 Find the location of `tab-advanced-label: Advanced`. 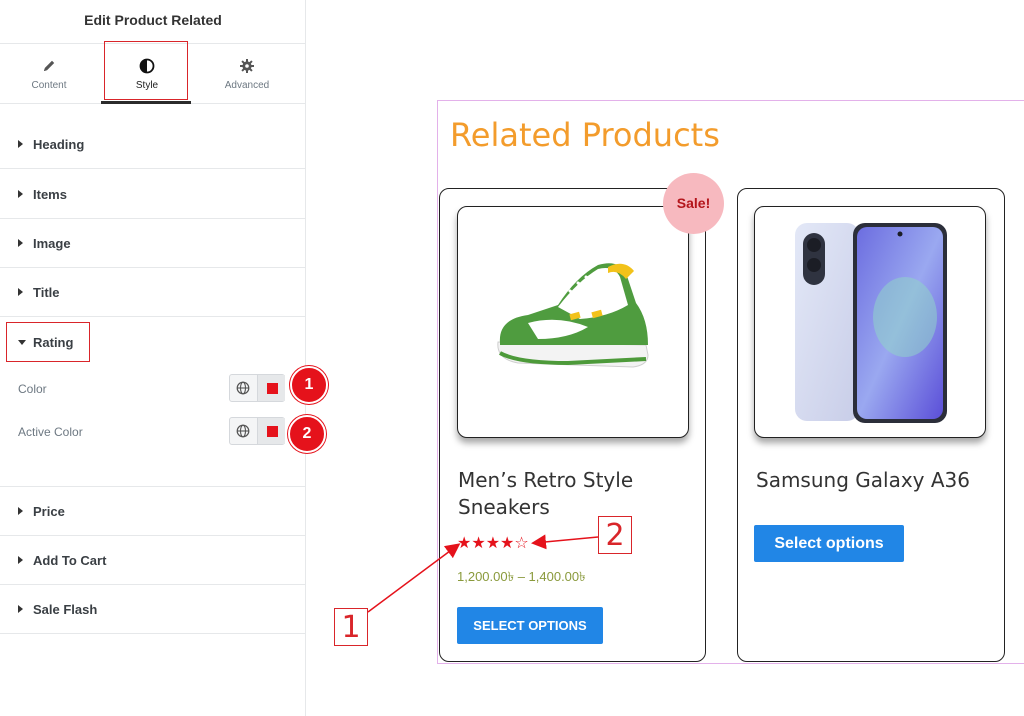

tab-advanced-label: Advanced is located at coordinates (247, 85).